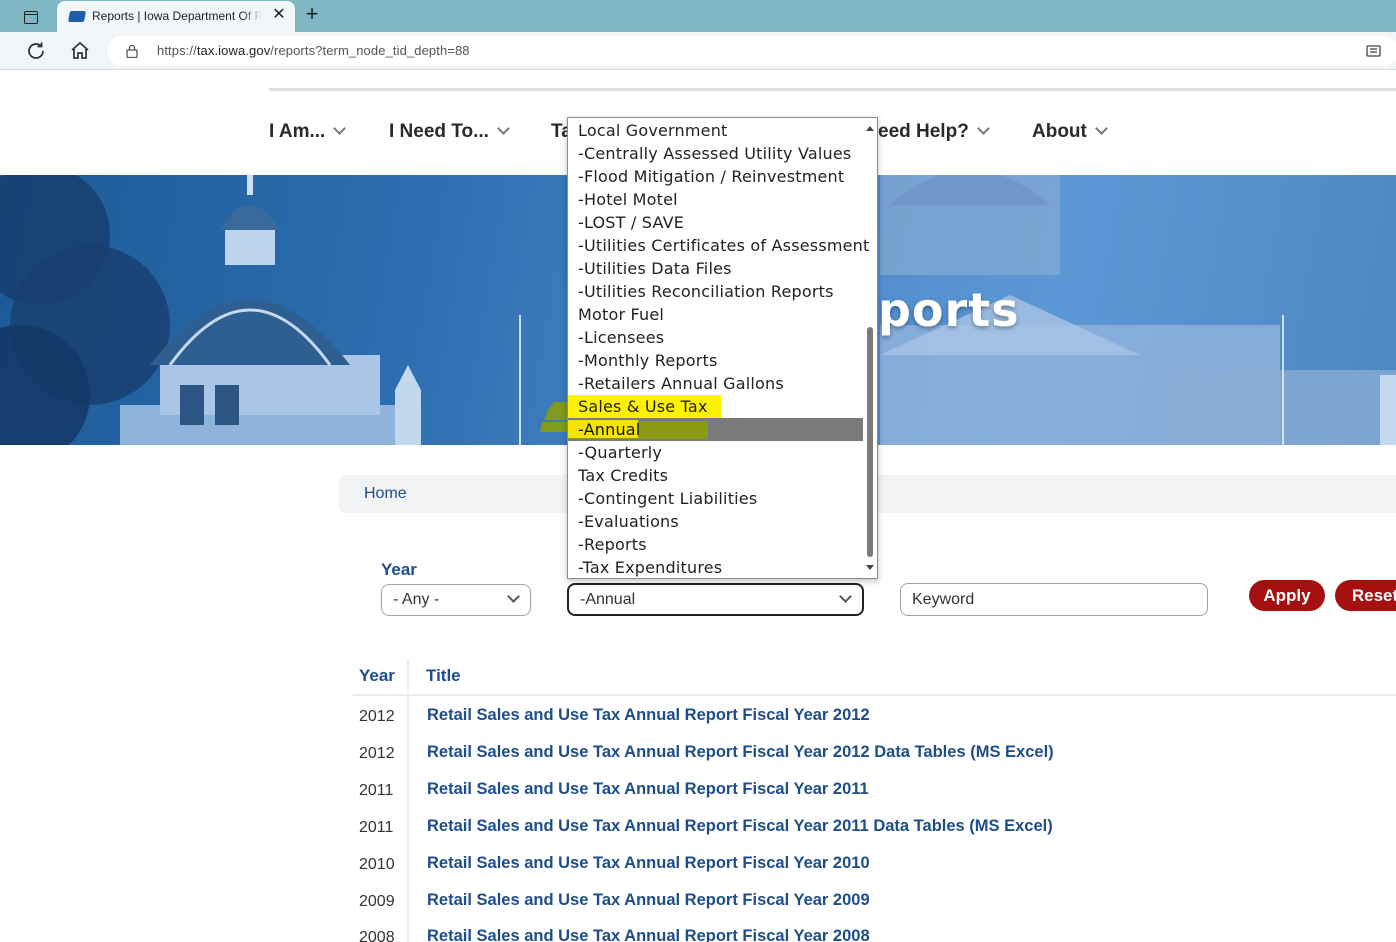 This screenshot has width=1396, height=942. I want to click on dropdown-option: -Utilities Reconciliation Reports, so click(715, 291).